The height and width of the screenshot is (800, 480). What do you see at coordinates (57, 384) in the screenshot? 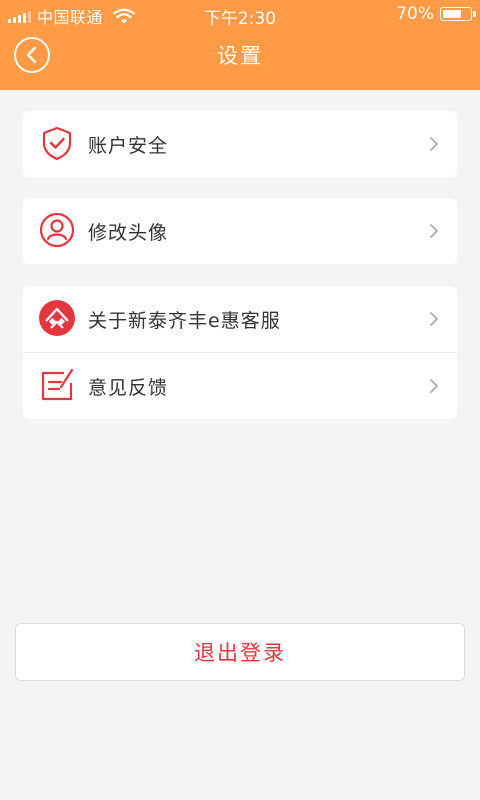
I see `feedback-edit-icon` at bounding box center [57, 384].